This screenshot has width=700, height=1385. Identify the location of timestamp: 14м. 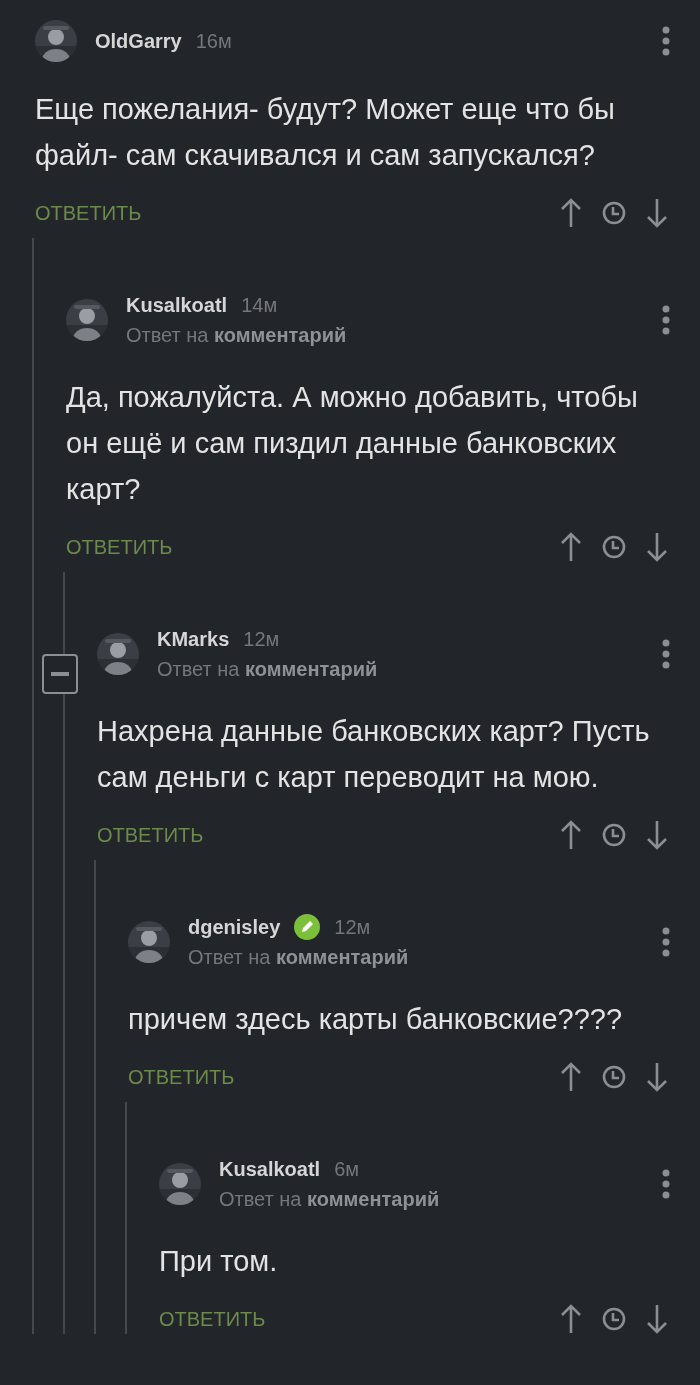
(259, 305).